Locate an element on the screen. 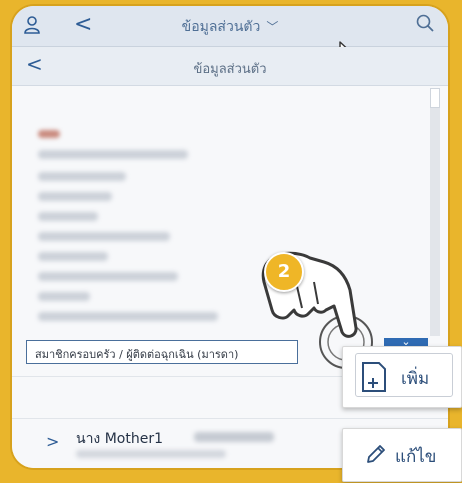 The image size is (462, 483). page-title-dropdown: ข้อมูลส่วนตัว ﹀ is located at coordinates (230, 27).